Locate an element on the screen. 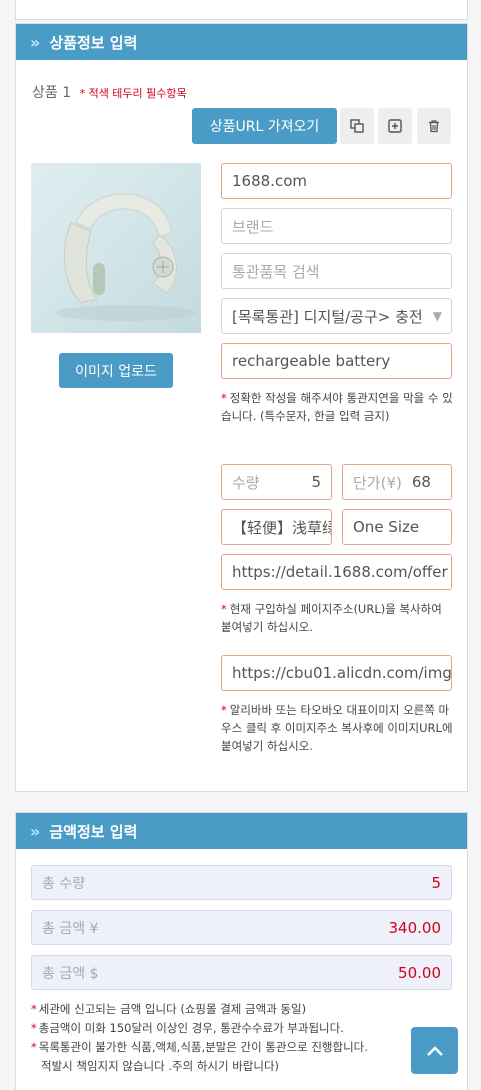  amount-note-4-text: 적발시 책임지지 않습니다 .주의 하시기 바랍니다) is located at coordinates (160, 1066).